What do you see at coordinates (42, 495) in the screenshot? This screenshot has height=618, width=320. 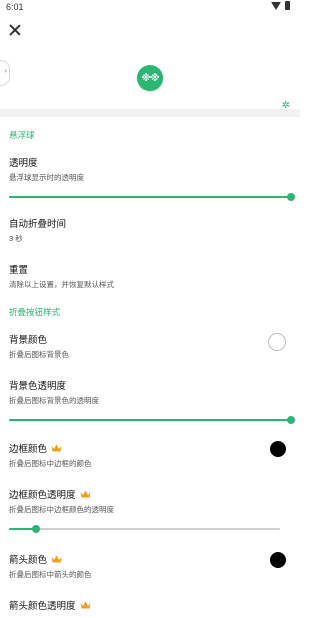 I see `setting-title: 边框颜色透明度` at bounding box center [42, 495].